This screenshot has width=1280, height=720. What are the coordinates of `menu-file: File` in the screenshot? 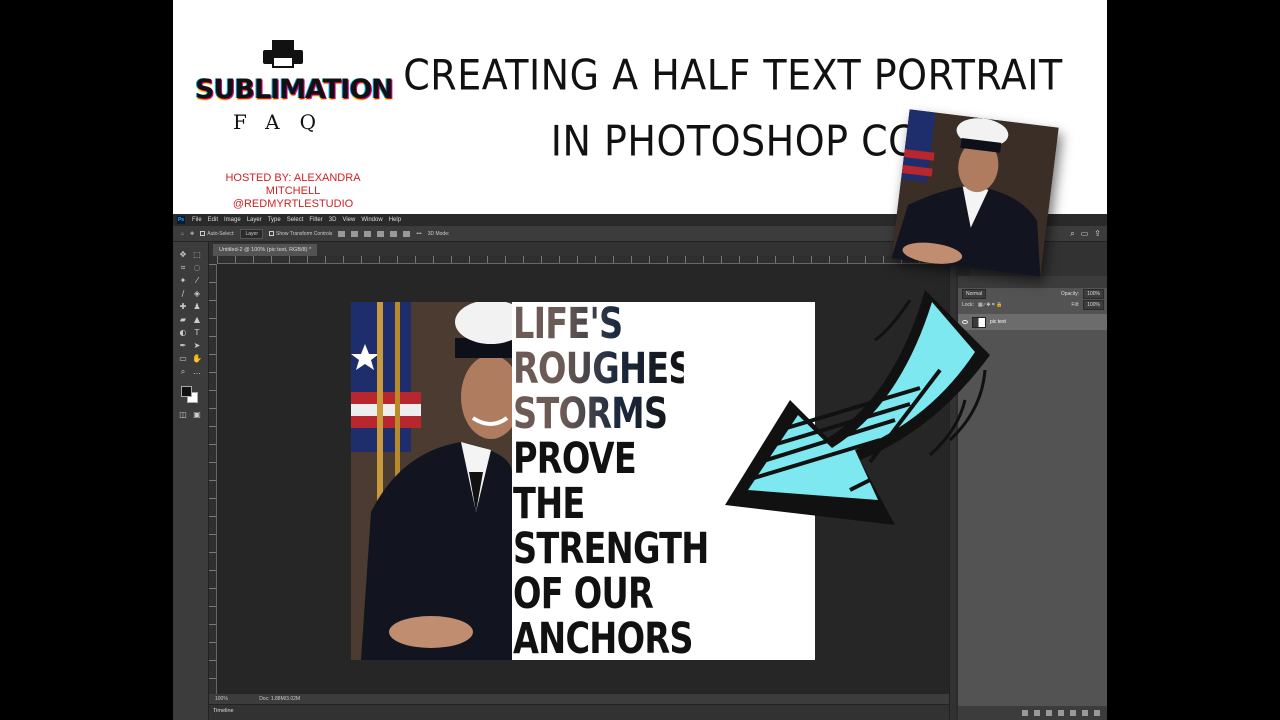 It's located at (197, 220).